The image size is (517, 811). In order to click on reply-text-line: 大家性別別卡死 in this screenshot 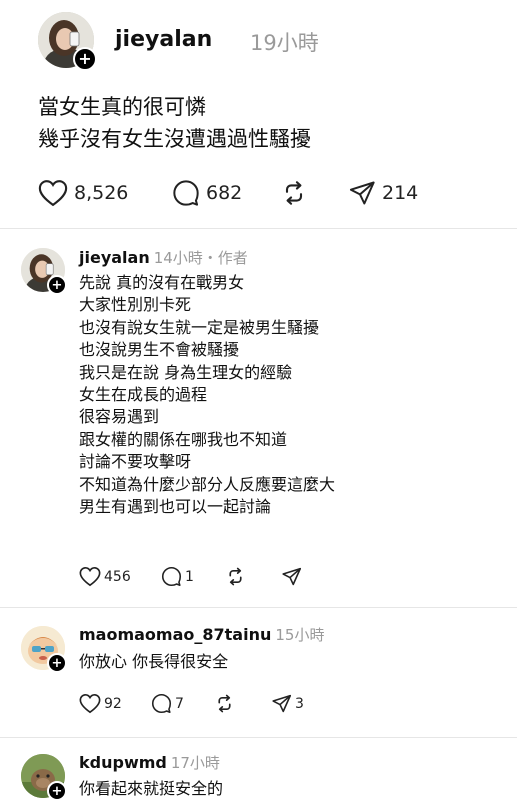, I will do `click(135, 305)`.